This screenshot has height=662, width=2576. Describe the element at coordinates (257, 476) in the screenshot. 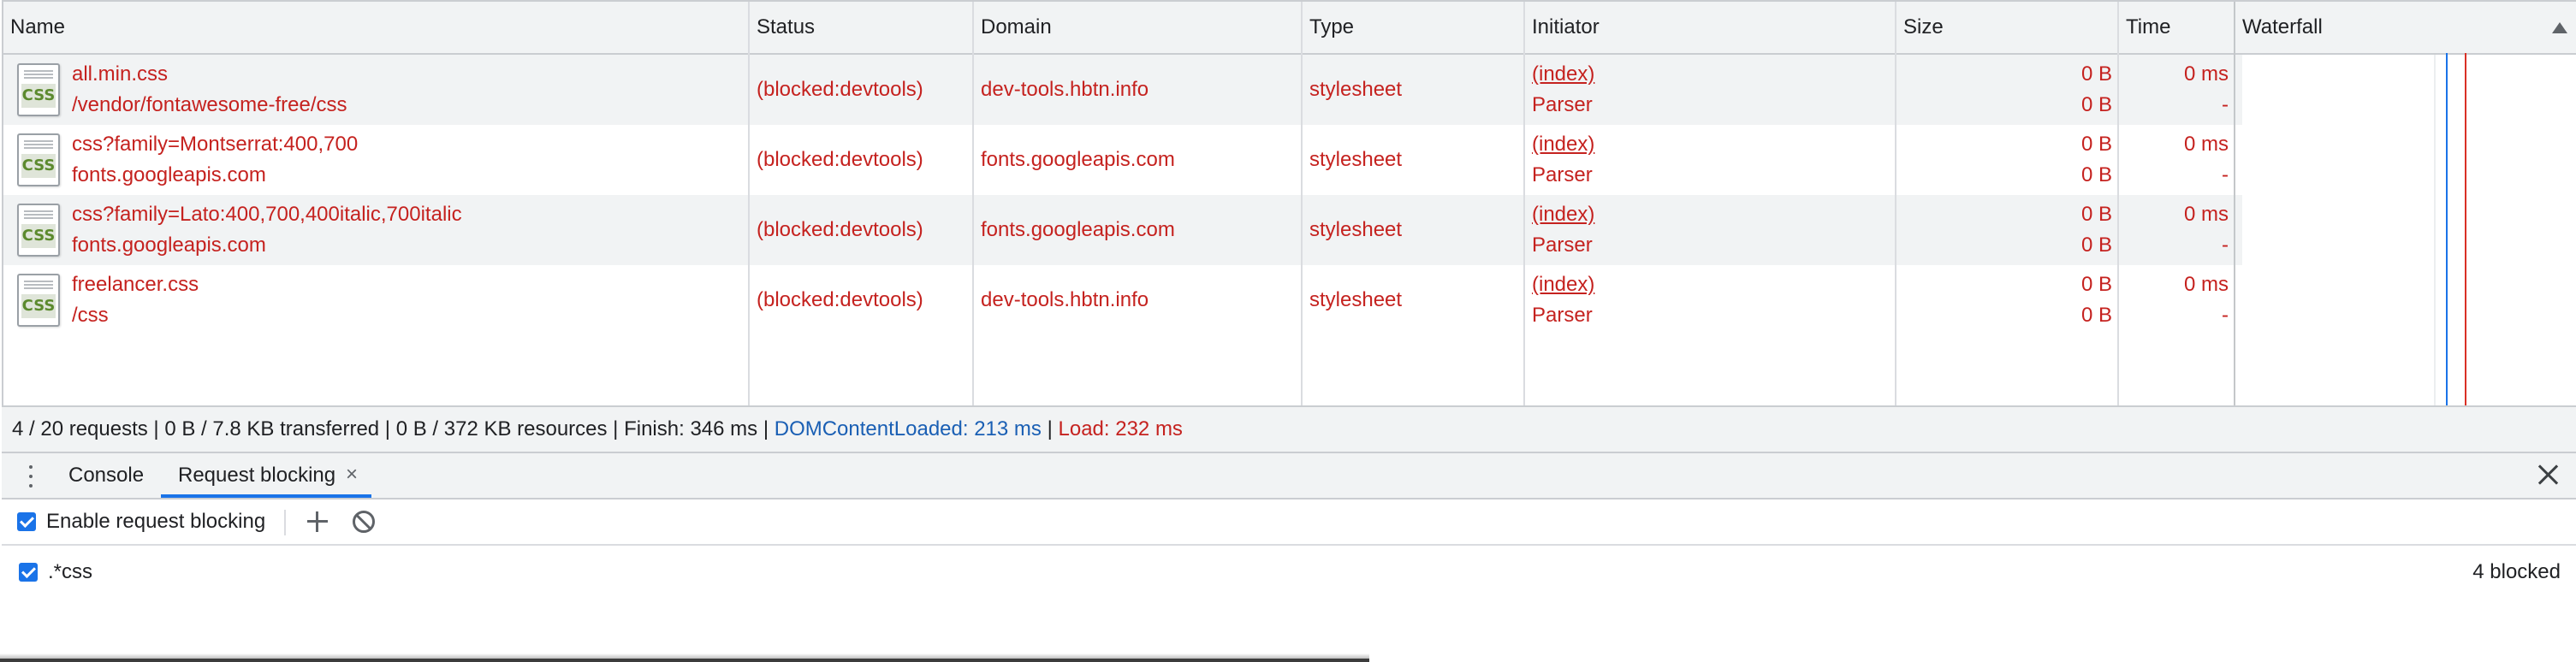

I see `tab-request-blocking-label: Request blocking` at that location.